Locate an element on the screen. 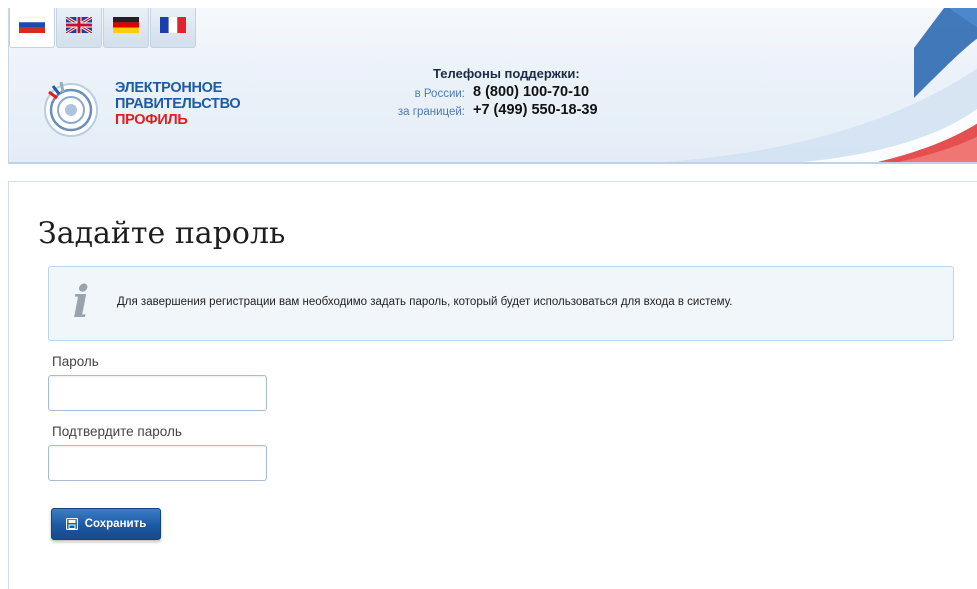 The image size is (977, 589). save-button-label: Сохранить is located at coordinates (115, 524).